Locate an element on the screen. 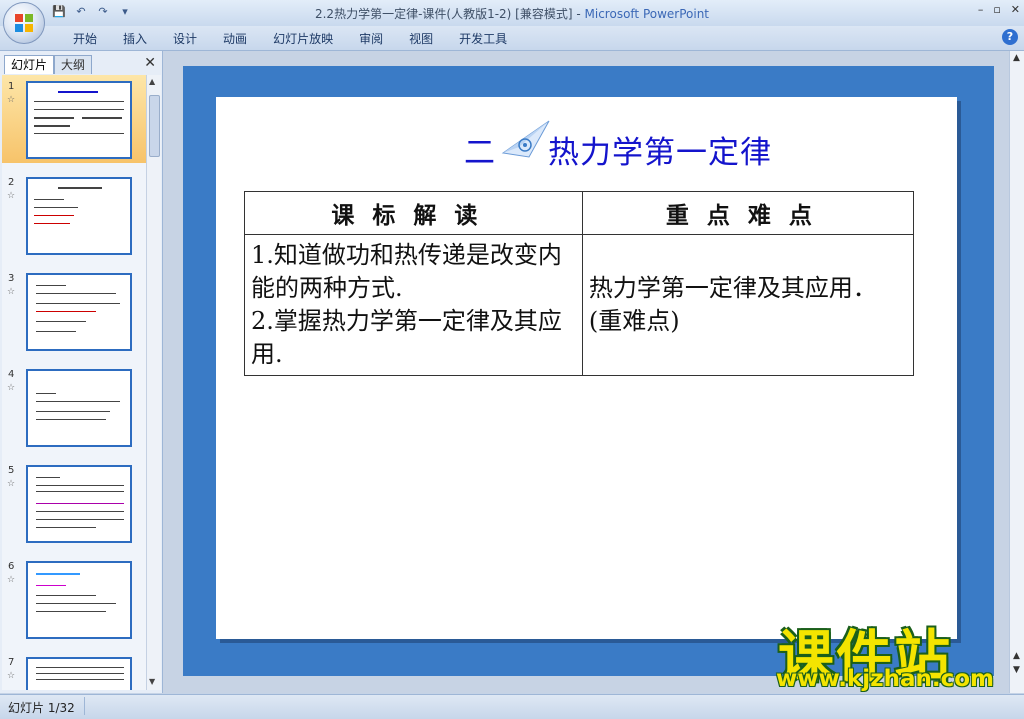 This screenshot has height=719, width=1024. thumbnail-number: 3 is located at coordinates (11, 278).